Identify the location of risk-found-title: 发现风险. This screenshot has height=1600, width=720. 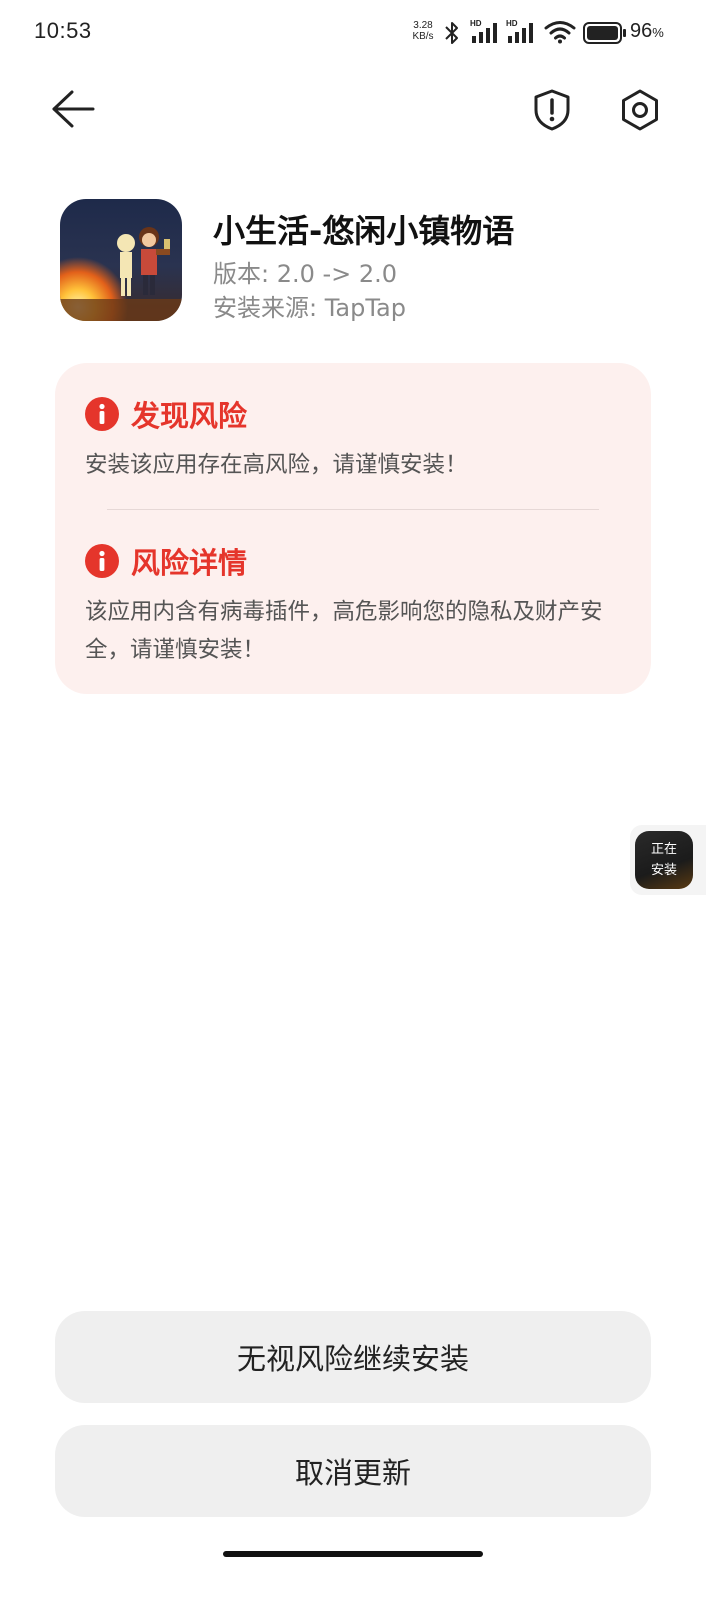
(189, 416).